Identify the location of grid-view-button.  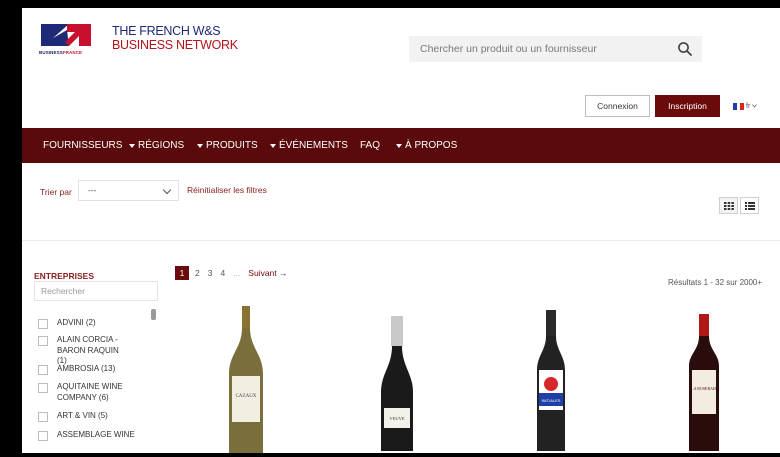
(728, 205).